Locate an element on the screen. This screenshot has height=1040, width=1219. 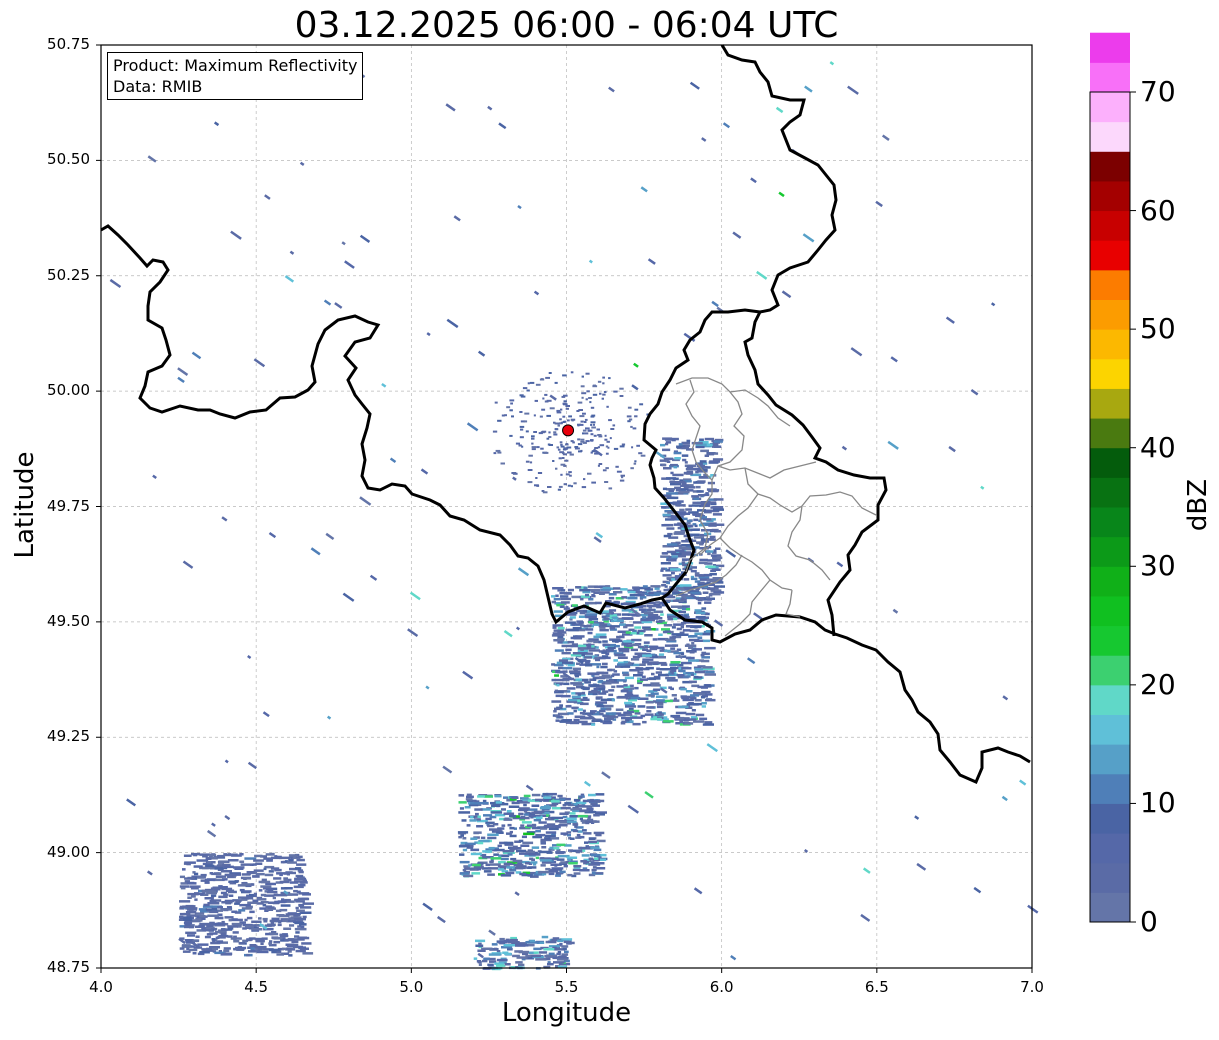
colorbar-tick-label: 60 is located at coordinates (1158, 210).